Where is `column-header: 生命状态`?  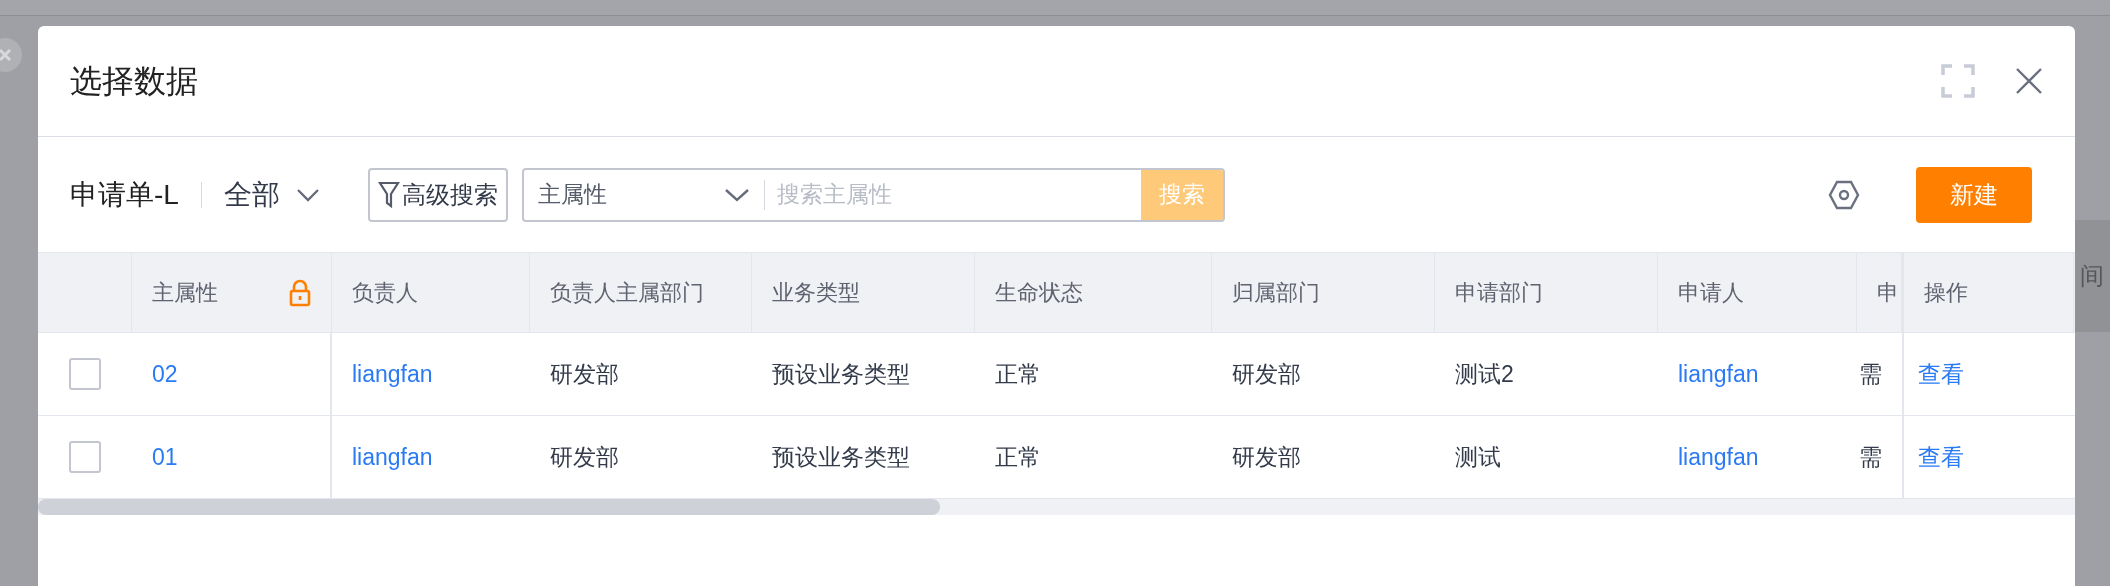 column-header: 生命状态 is located at coordinates (1039, 293).